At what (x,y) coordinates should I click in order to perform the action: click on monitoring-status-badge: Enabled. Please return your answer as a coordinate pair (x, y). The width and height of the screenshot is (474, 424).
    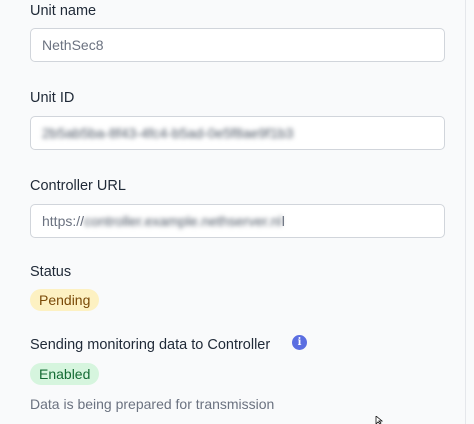
    Looking at the image, I should click on (65, 374).